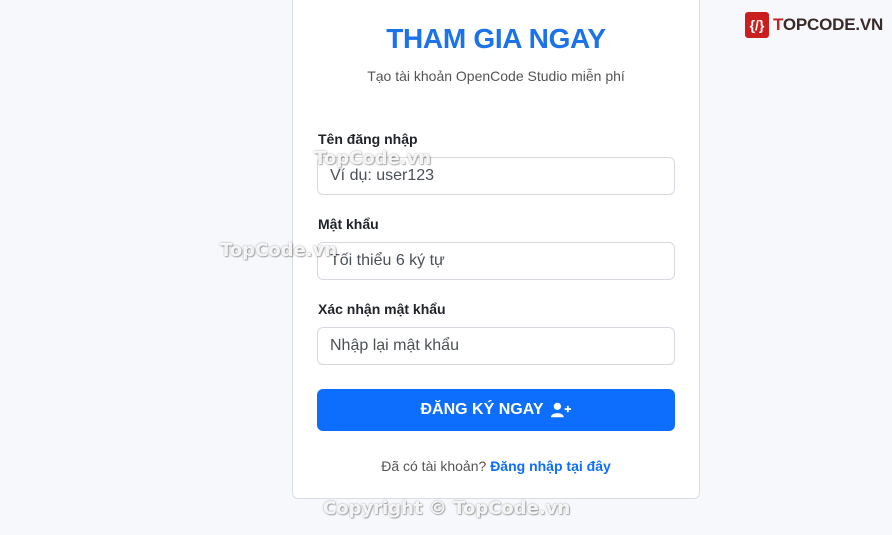 The width and height of the screenshot is (892, 535). What do you see at coordinates (447, 508) in the screenshot?
I see `copyright-watermark: Copyright © TopCode.vn` at bounding box center [447, 508].